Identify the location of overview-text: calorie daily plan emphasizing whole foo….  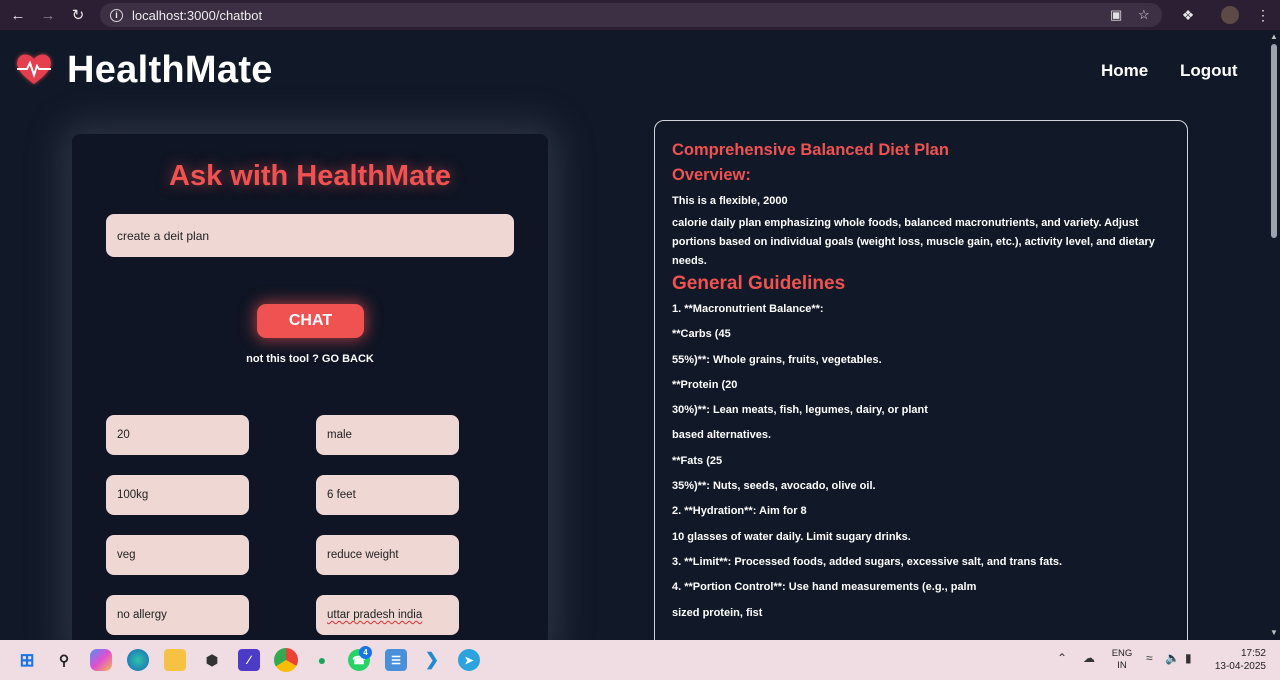
(913, 242).